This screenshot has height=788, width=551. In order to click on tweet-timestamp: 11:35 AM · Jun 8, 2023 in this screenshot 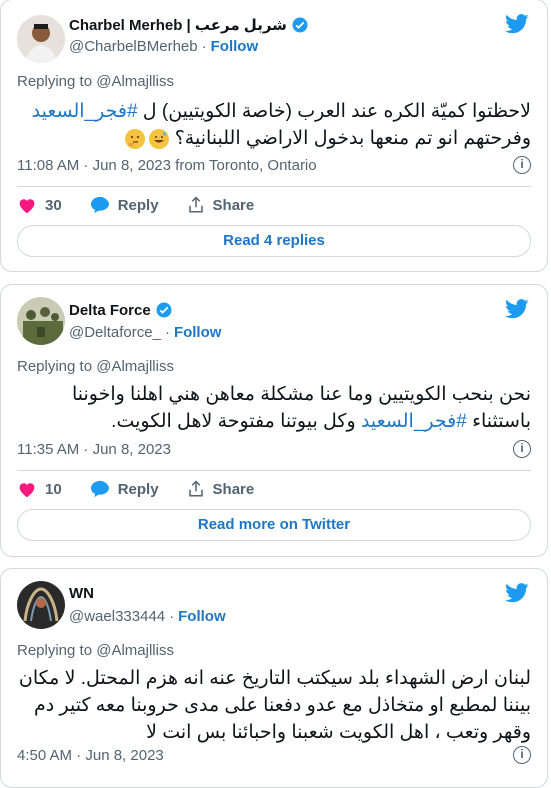, I will do `click(94, 449)`.